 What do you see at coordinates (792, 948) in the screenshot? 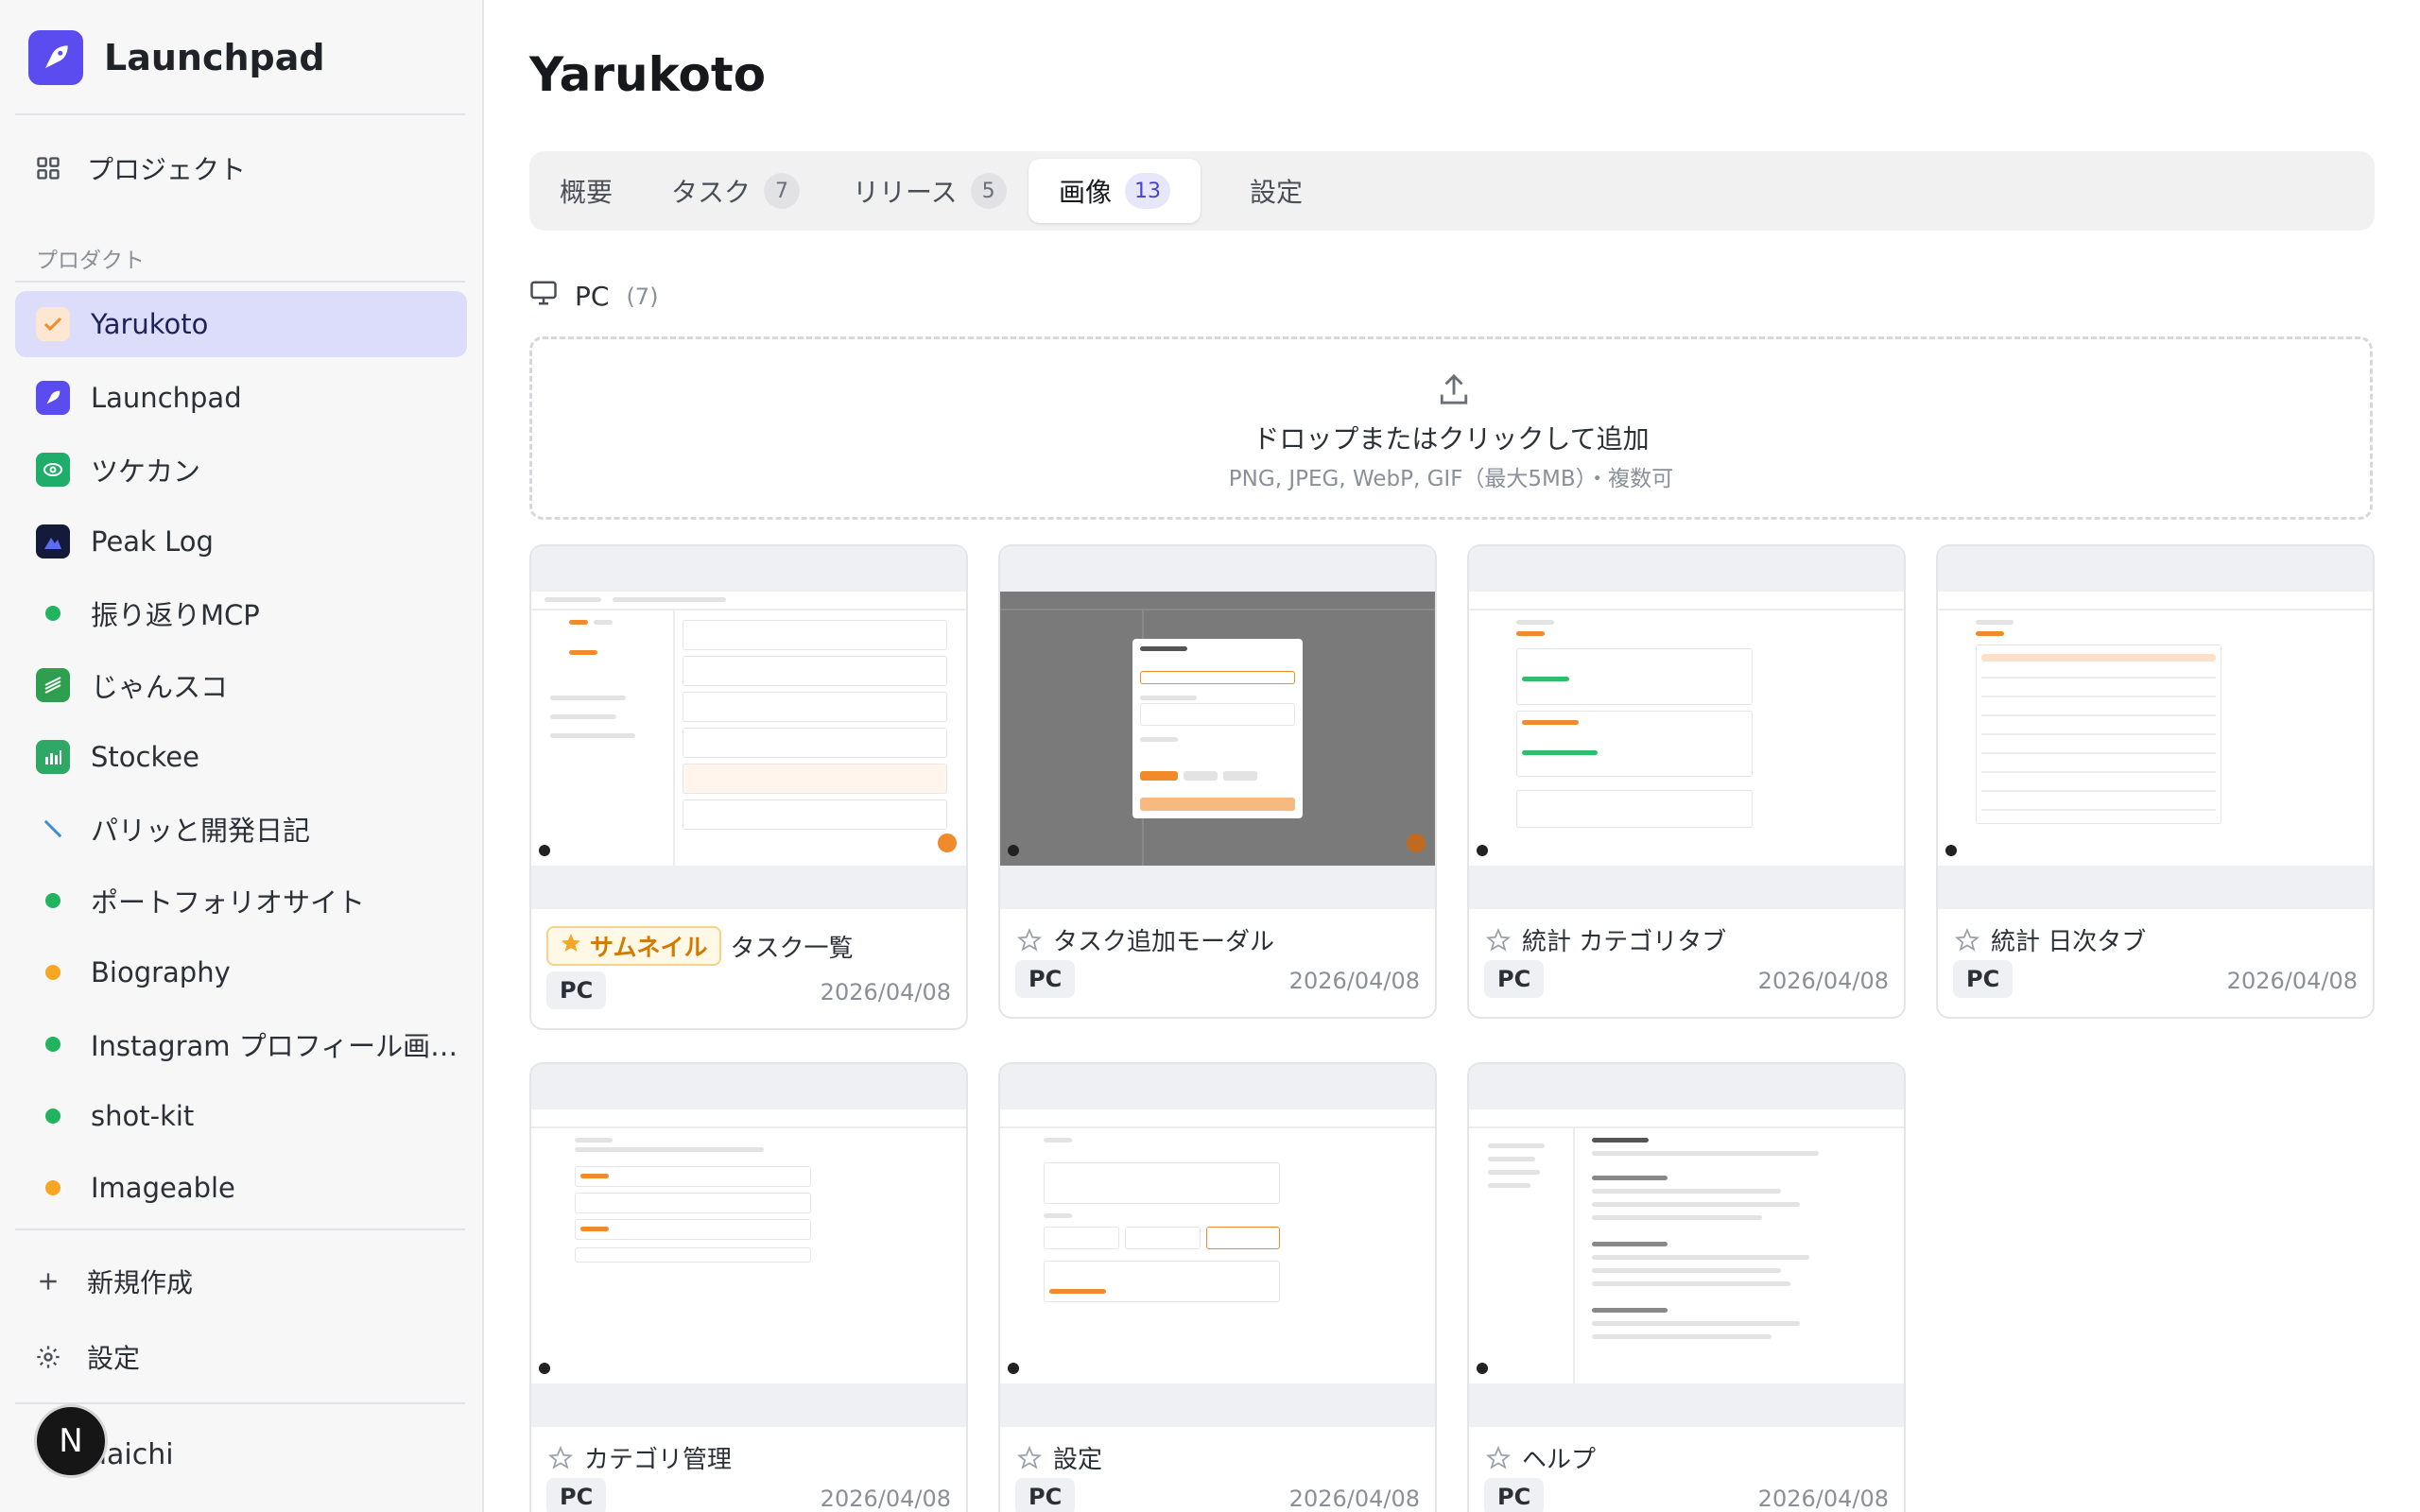
I see `card-title: タスク一覧` at bounding box center [792, 948].